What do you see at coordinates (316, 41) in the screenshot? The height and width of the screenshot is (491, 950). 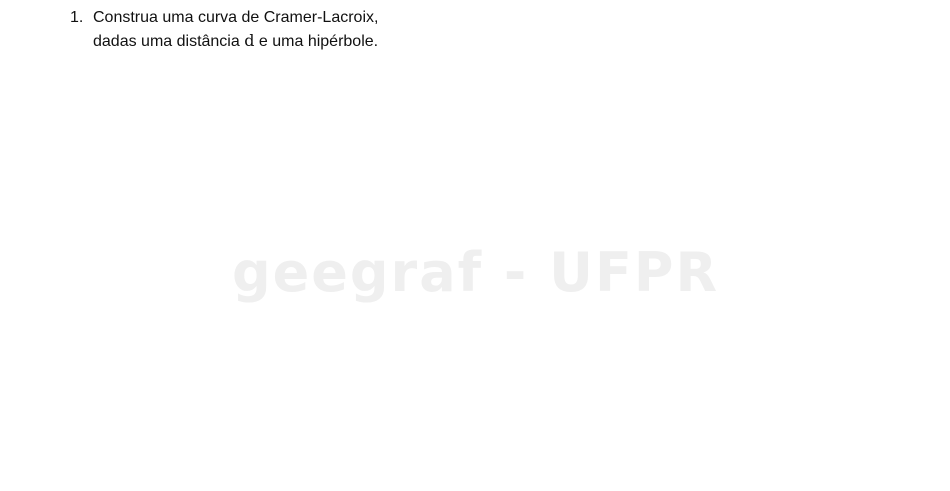 I see `statement-line-2-end: e uma hipérbole.` at bounding box center [316, 41].